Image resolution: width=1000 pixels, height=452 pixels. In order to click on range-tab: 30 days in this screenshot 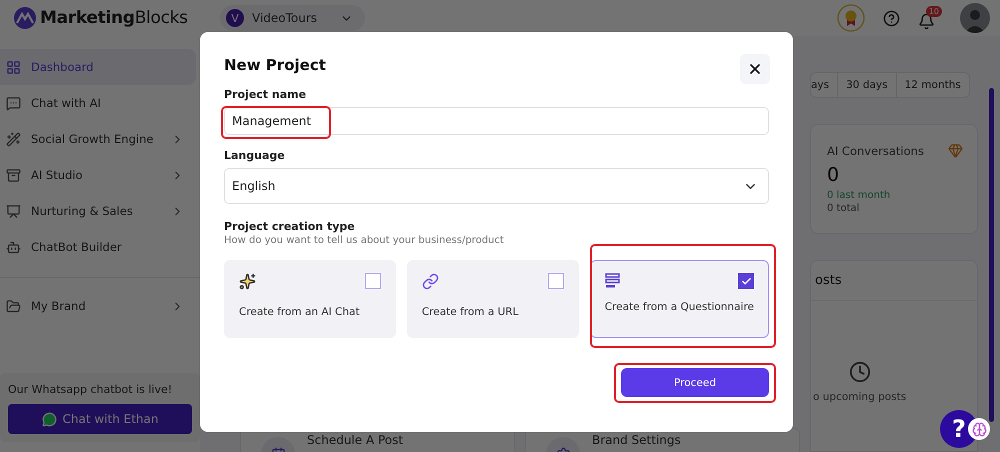, I will do `click(866, 85)`.